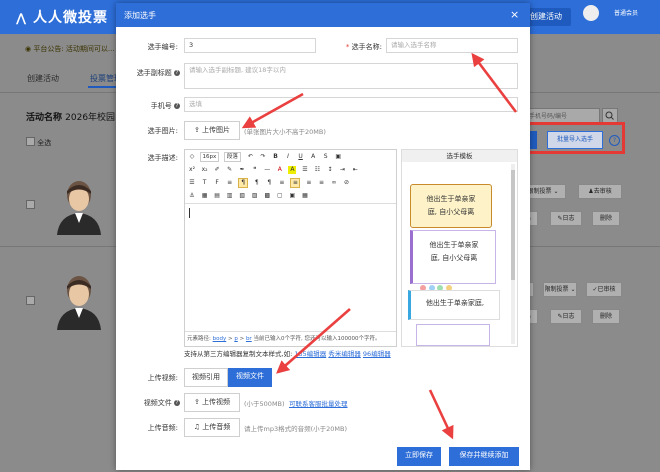 The width and height of the screenshot is (660, 472). I want to click on arrow-to-name-field, so click(494, 82).